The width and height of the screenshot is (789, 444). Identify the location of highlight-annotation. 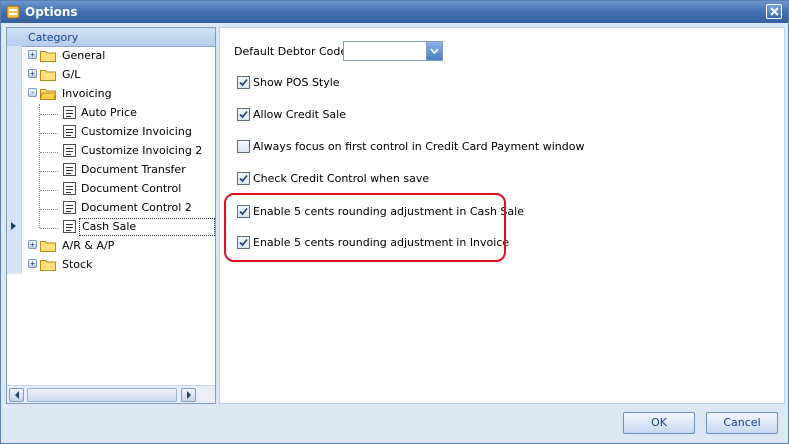
(365, 227).